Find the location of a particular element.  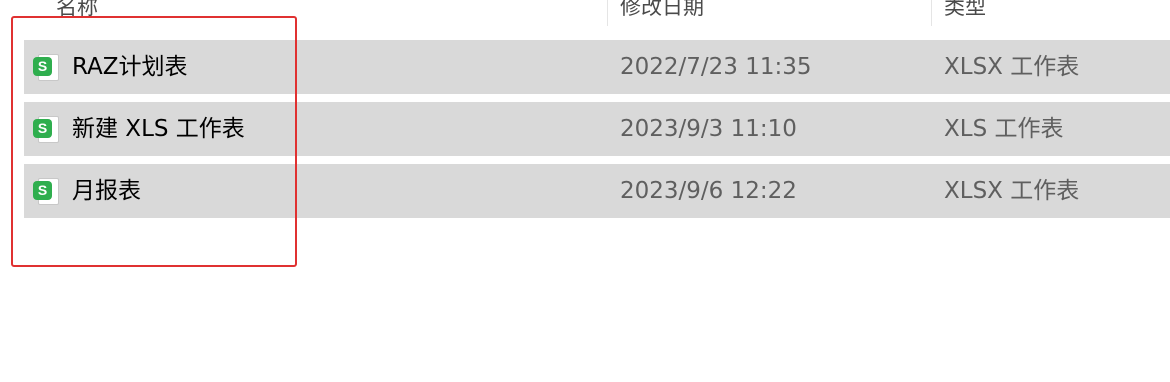

file-date-modified: 2023/9/6 12:22 is located at coordinates (708, 191).